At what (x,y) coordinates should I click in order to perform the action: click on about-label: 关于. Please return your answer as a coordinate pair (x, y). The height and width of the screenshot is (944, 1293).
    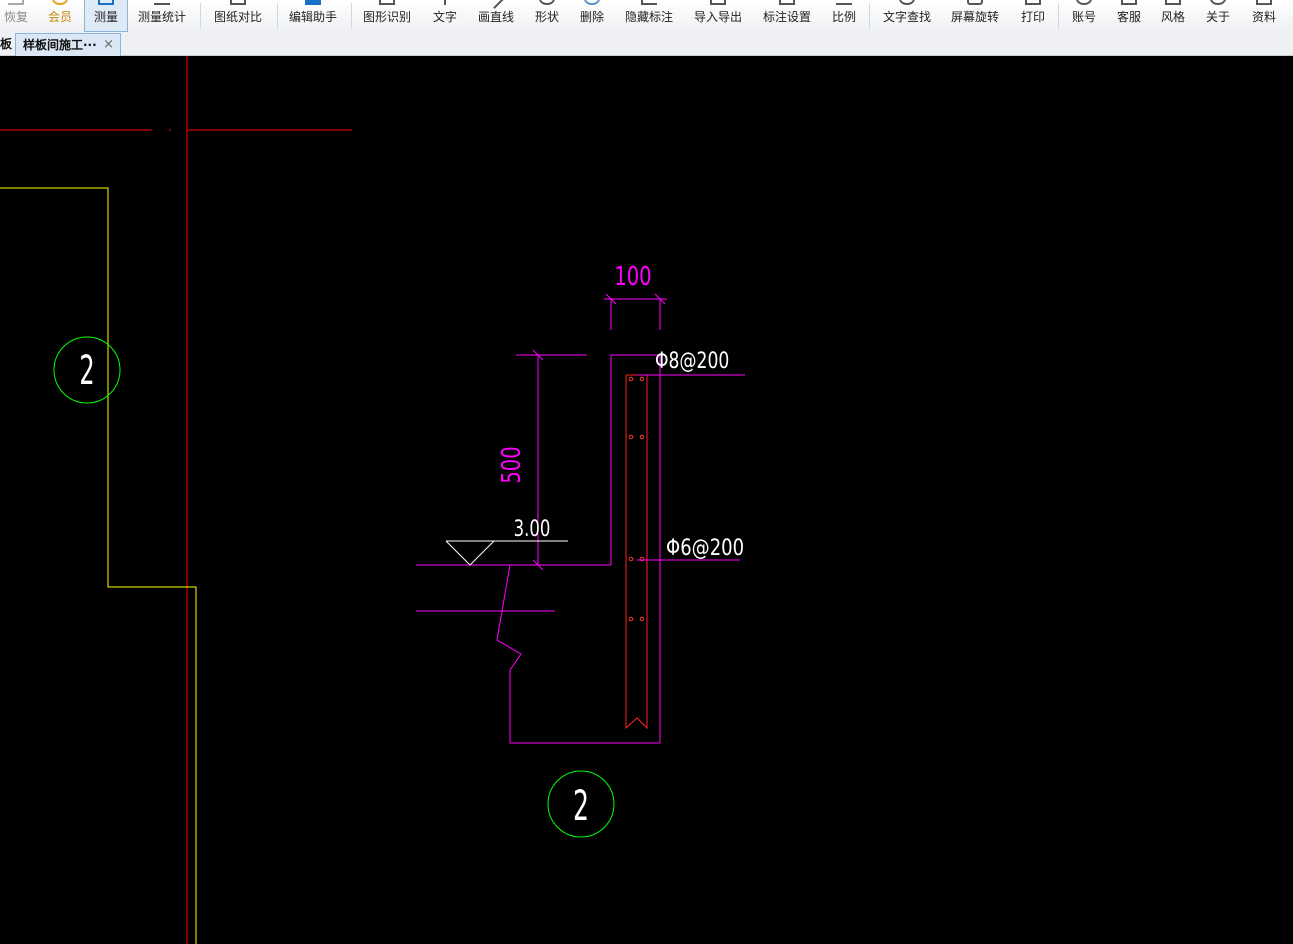
    Looking at the image, I should click on (1217, 17).